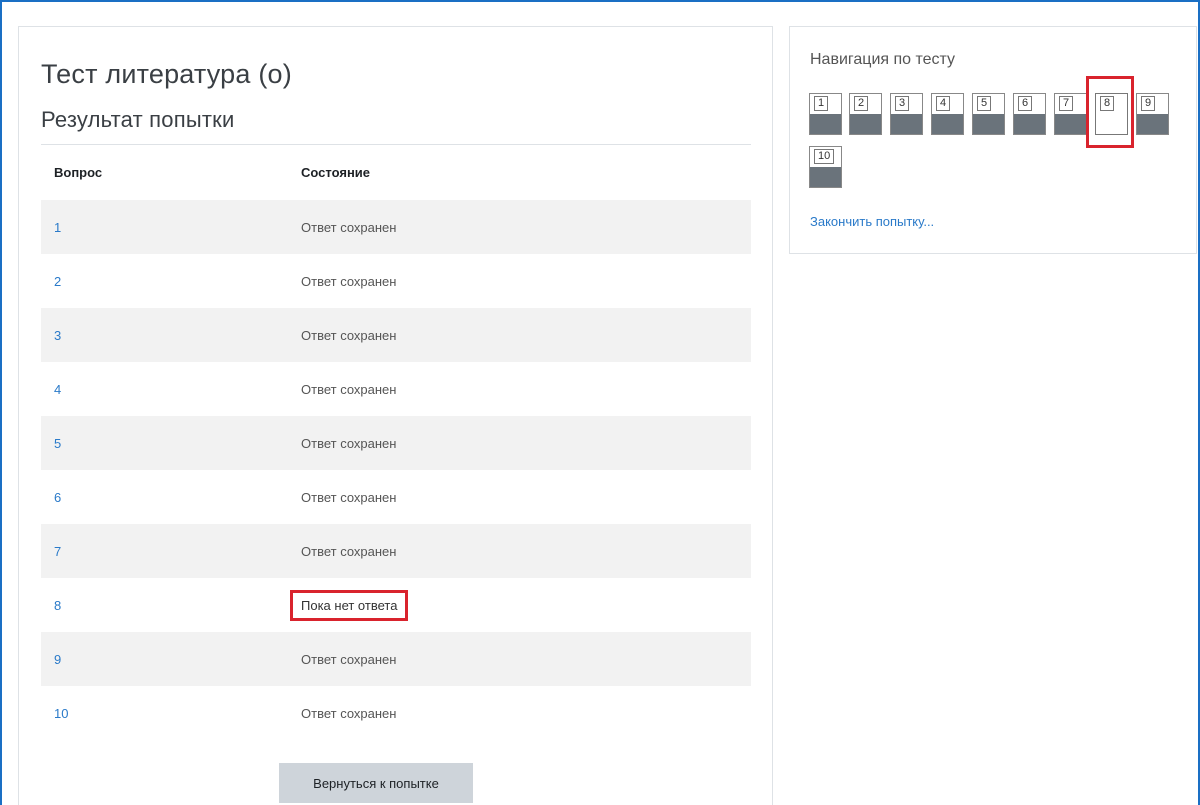 This screenshot has width=1200, height=805. Describe the element at coordinates (824, 156) in the screenshot. I see `quiz-nav-number: 10` at that location.